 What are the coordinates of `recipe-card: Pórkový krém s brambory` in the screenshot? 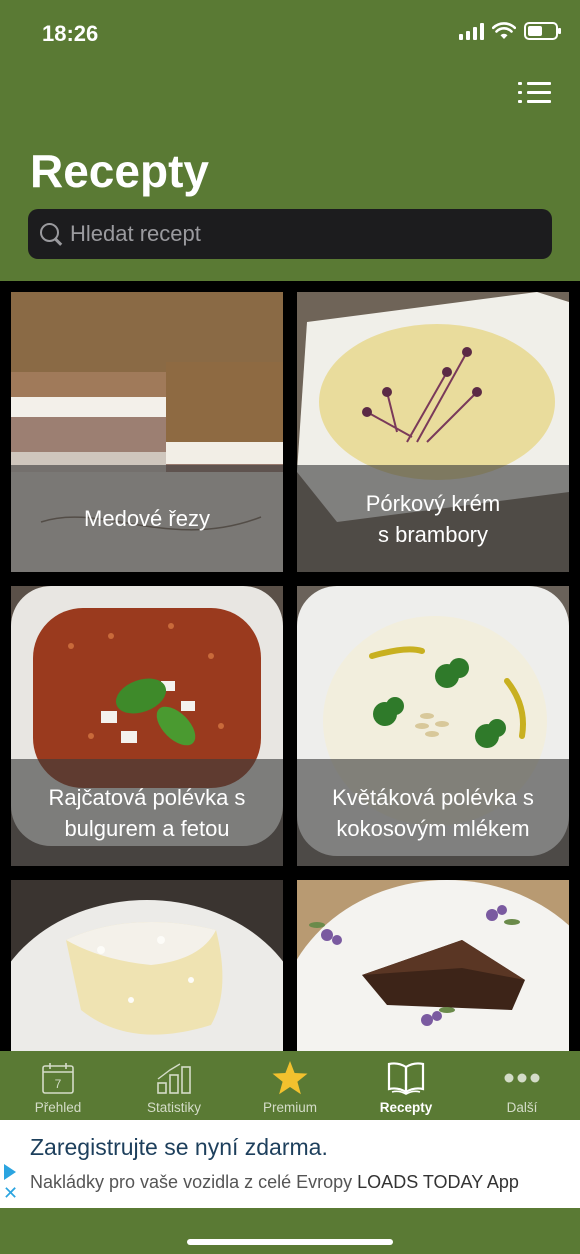 It's located at (433, 432).